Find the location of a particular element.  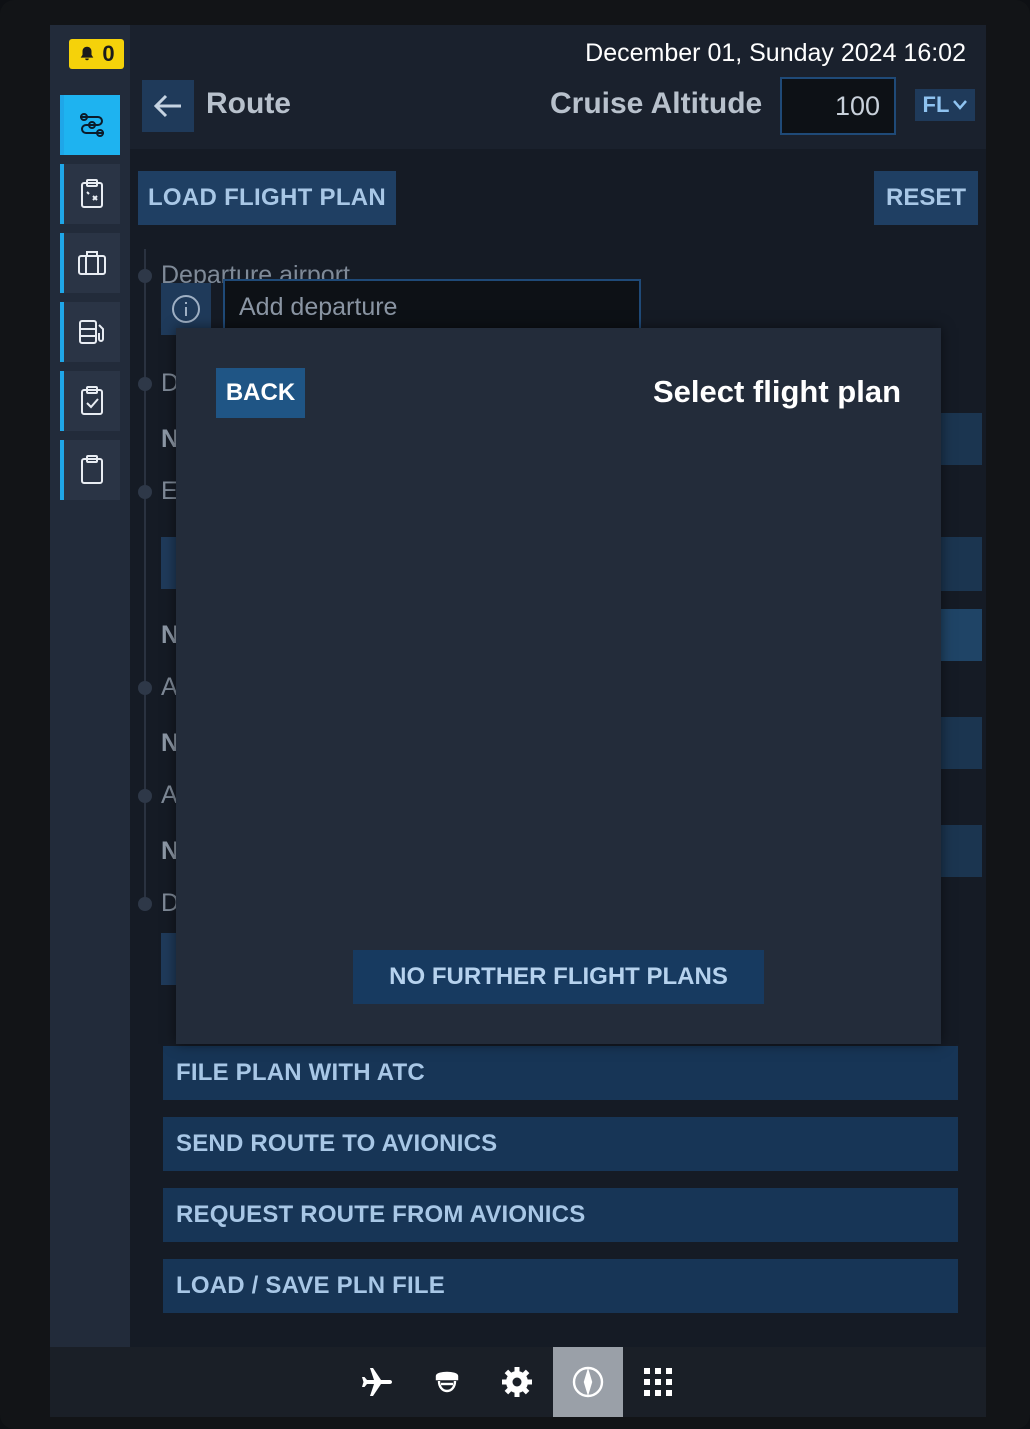

apps-grid-icon is located at coordinates (658, 1382).